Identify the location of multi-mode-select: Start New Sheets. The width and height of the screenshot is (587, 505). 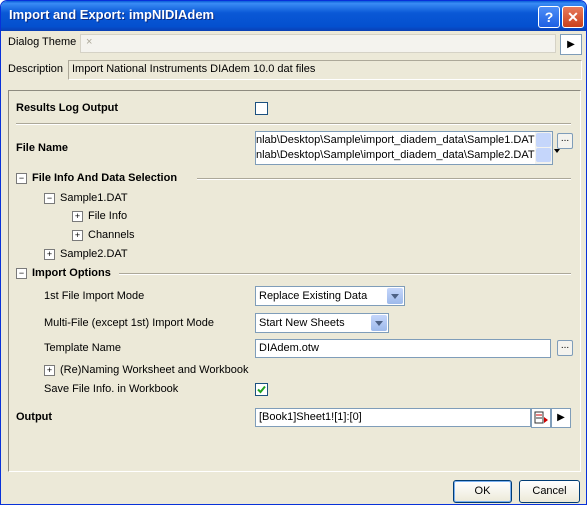
(322, 323).